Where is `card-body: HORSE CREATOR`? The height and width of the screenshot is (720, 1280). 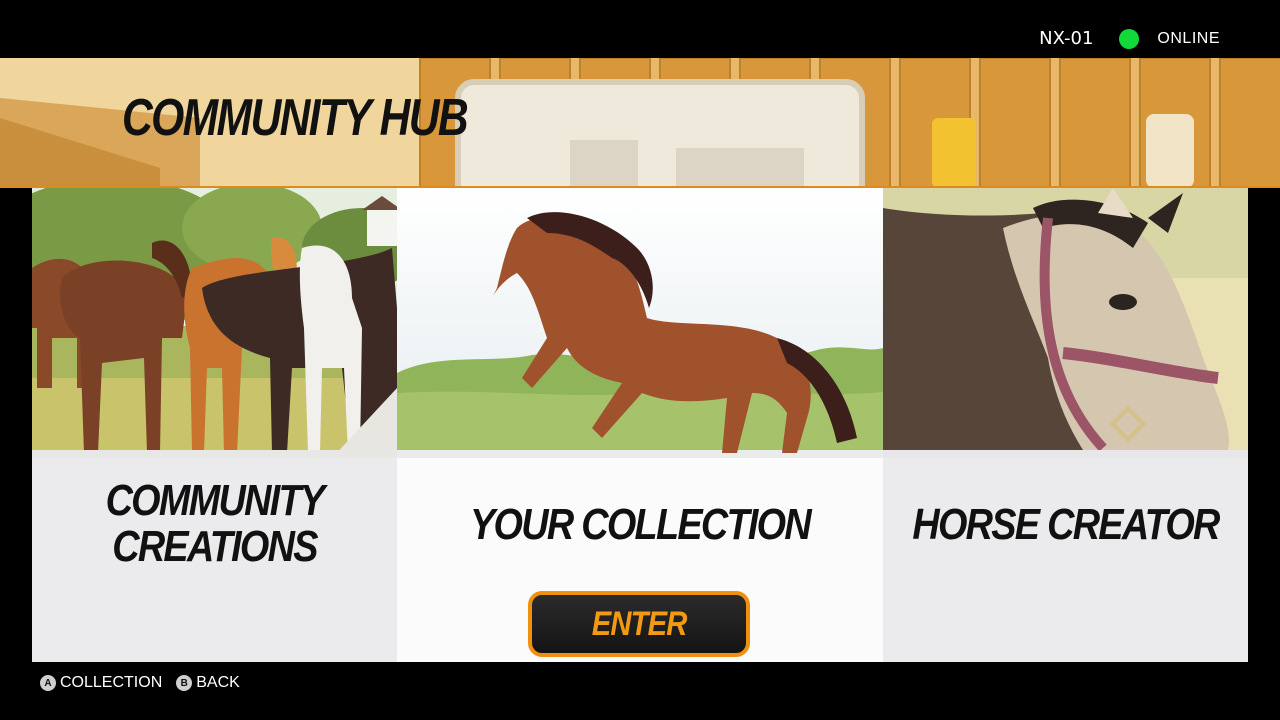 card-body: HORSE CREATOR is located at coordinates (1065, 560).